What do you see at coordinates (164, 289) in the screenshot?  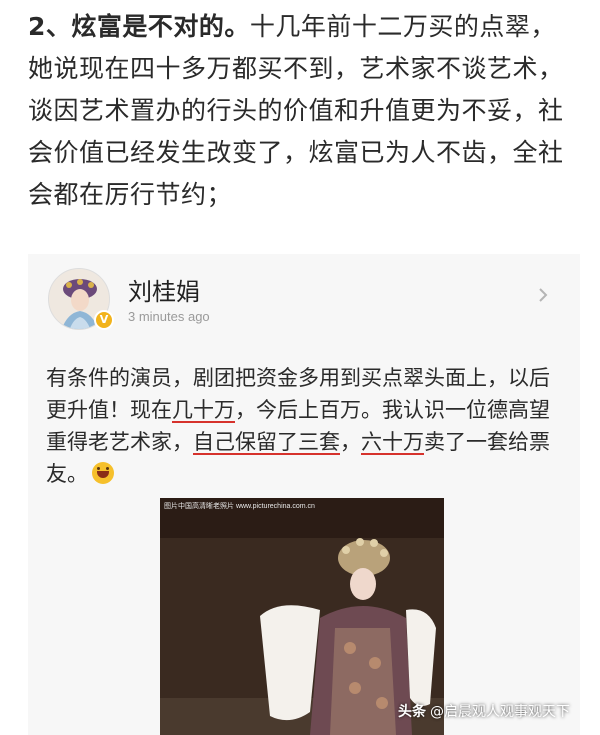 I see `post-author-name: 刘桂娟` at bounding box center [164, 289].